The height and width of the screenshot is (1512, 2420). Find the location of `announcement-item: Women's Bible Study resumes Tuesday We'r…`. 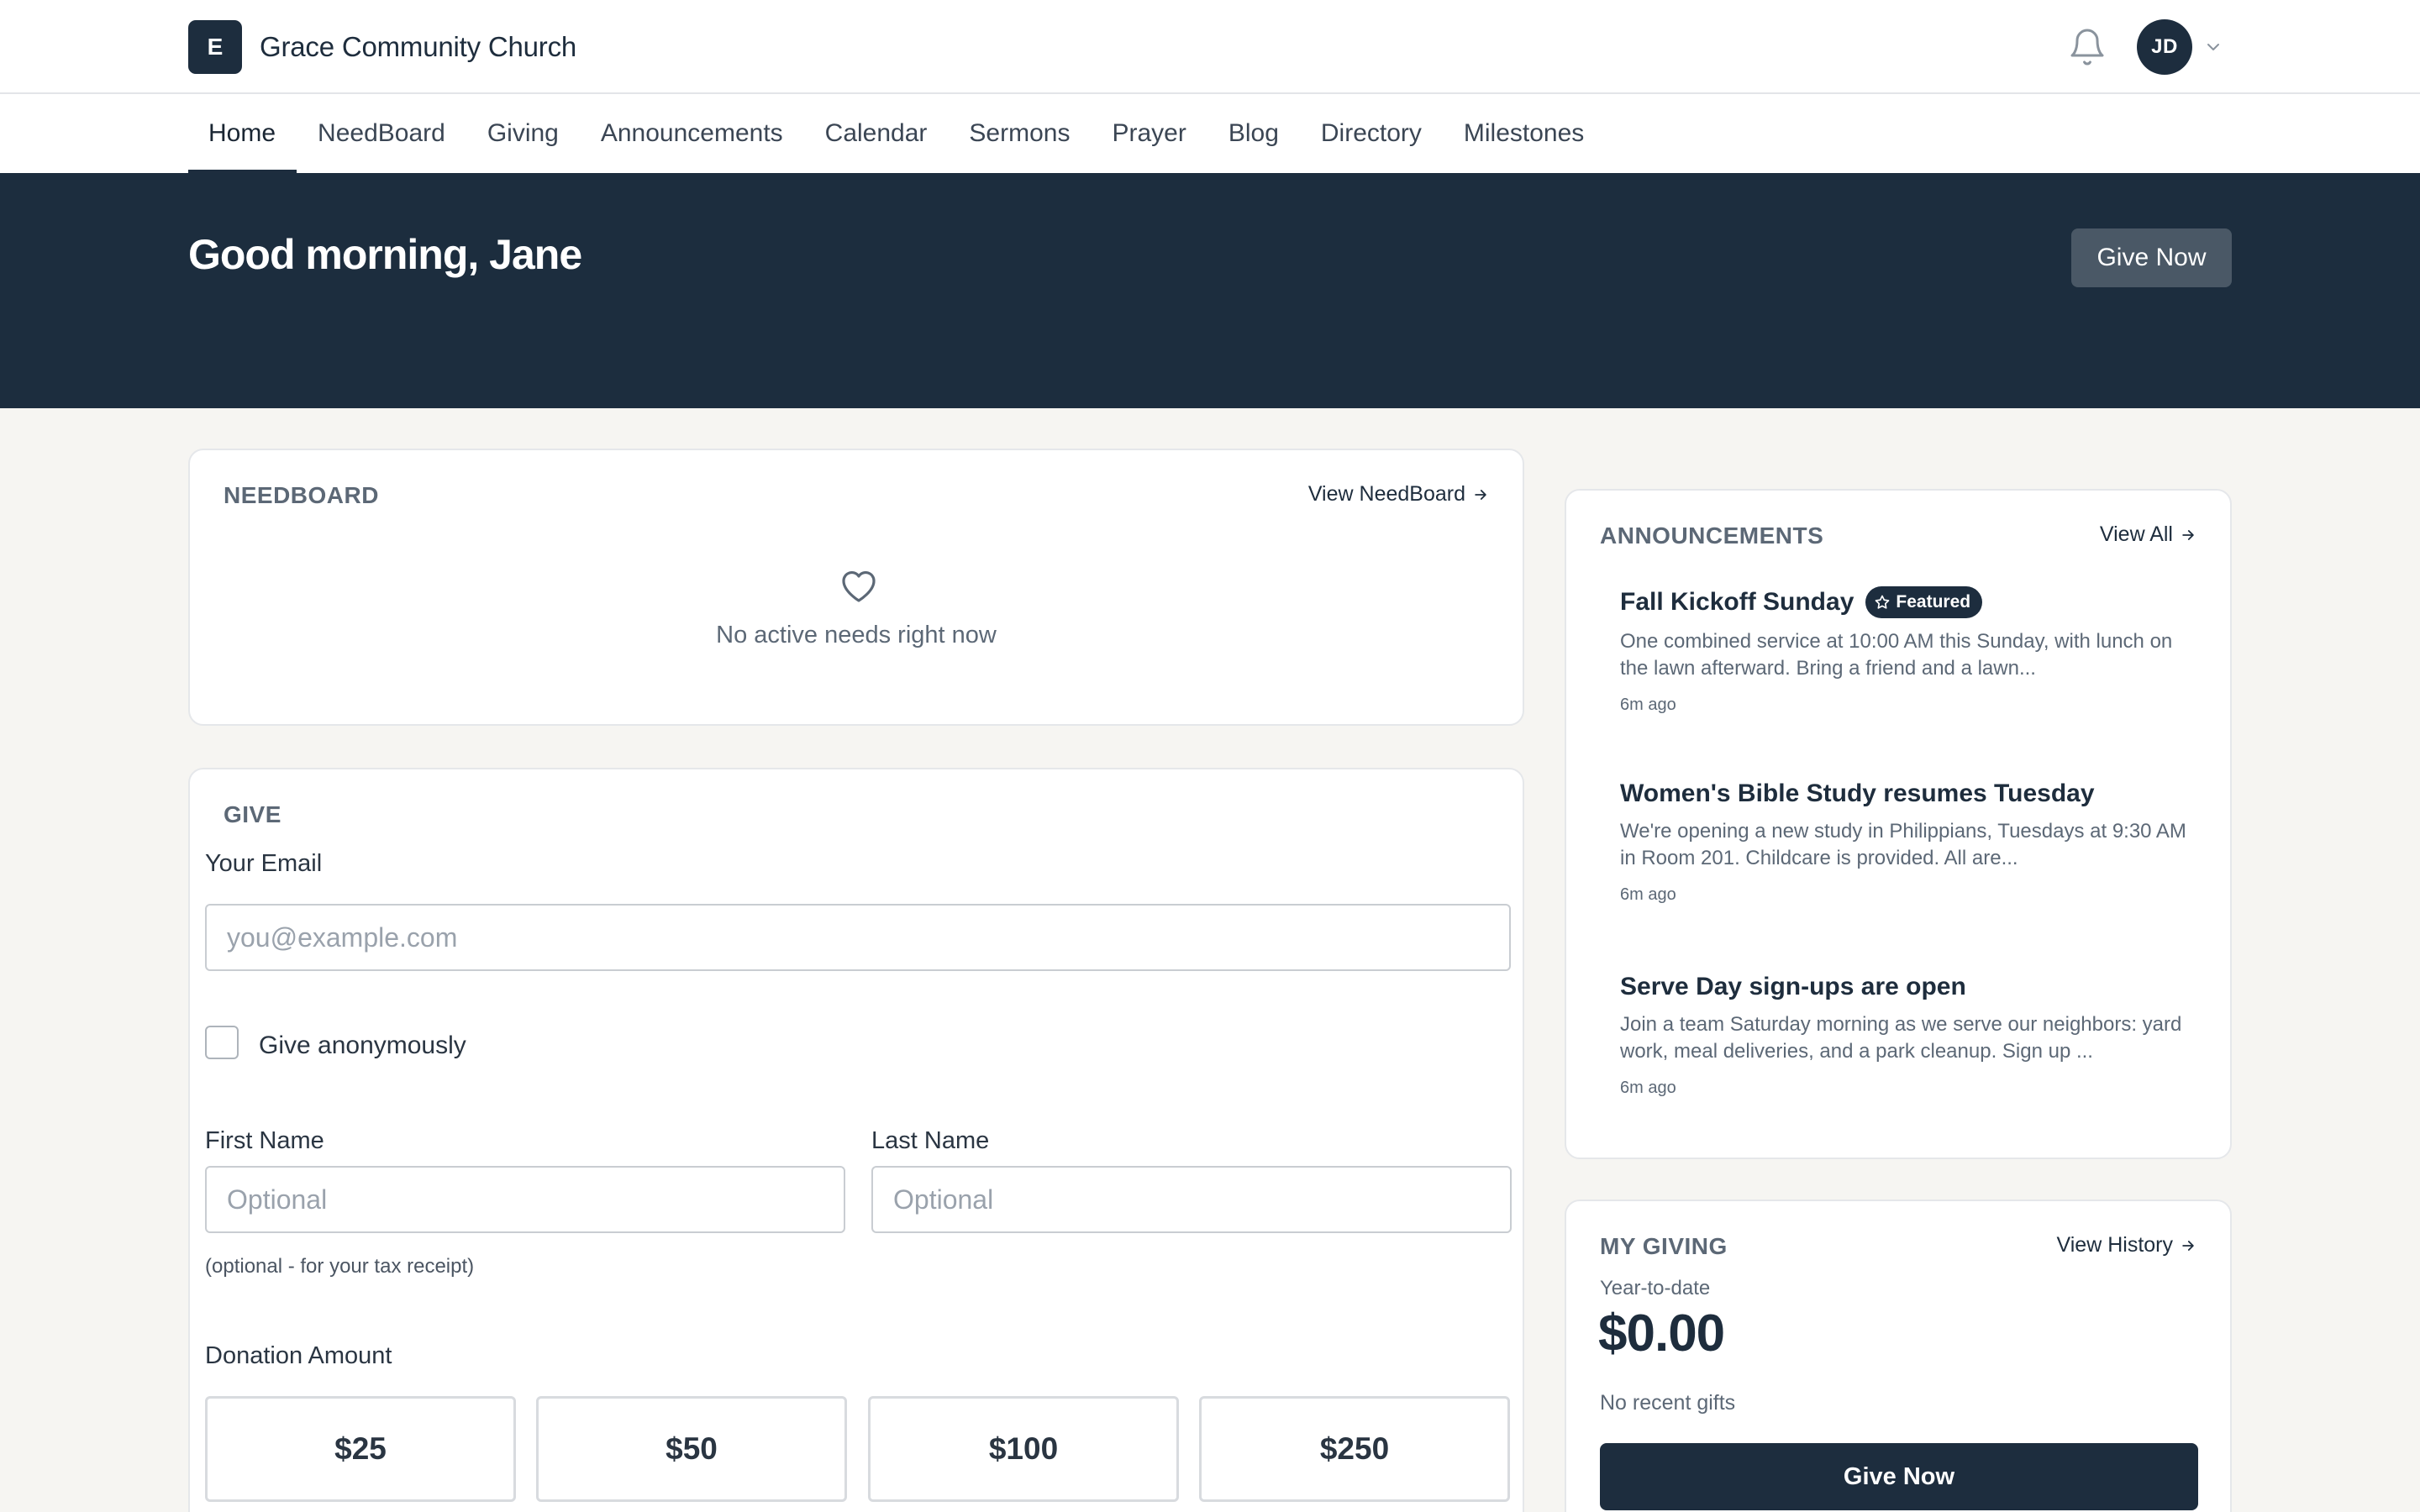

announcement-item: Women's Bible Study resumes Tuesday We'r… is located at coordinates (1906, 842).